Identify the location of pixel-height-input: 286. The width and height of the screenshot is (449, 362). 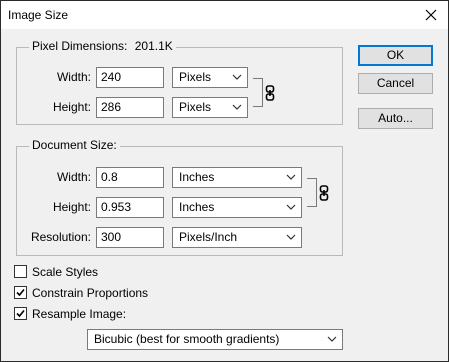
(130, 107).